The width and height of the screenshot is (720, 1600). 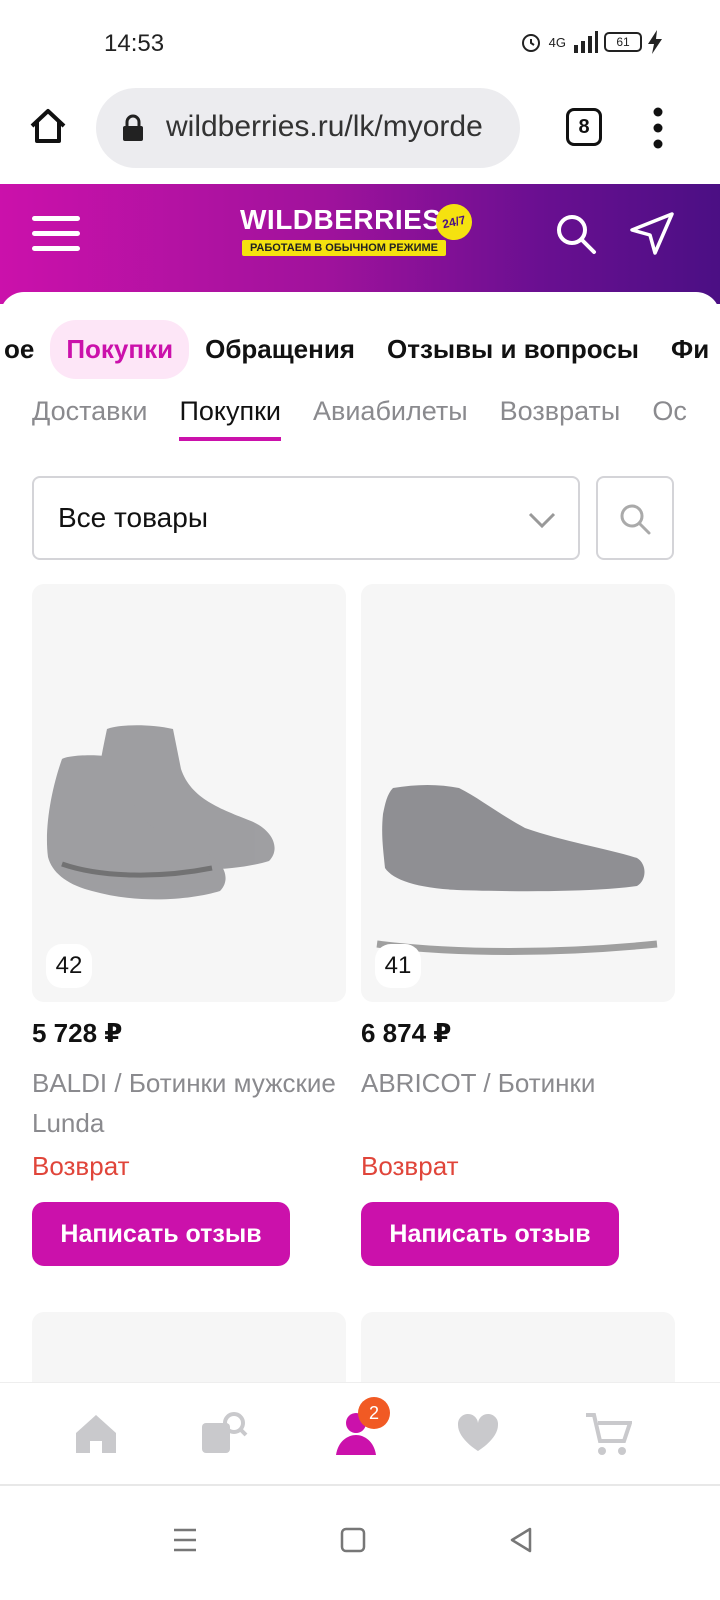 I want to click on sneaker-boot-image, so click(x=517, y=870).